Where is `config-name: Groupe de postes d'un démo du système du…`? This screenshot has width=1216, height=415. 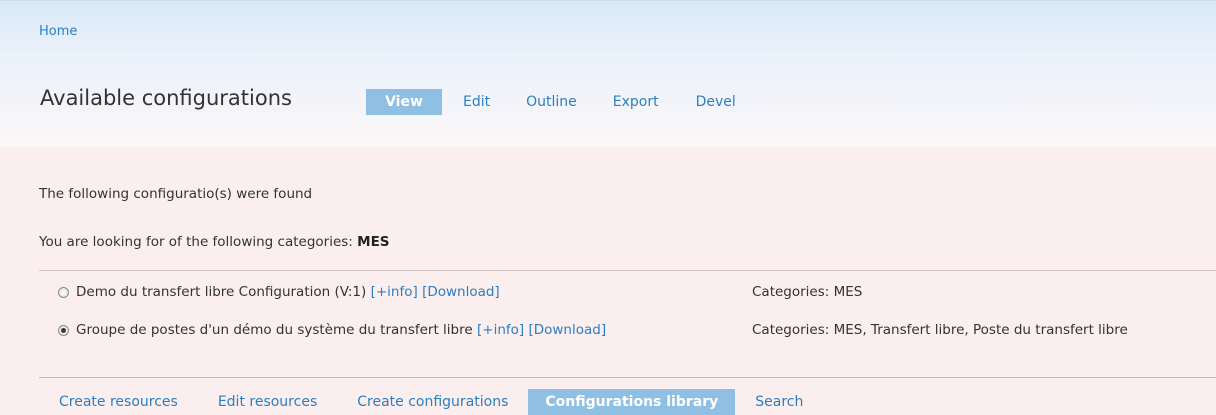 config-name: Groupe de postes d'un démo du système du… is located at coordinates (274, 330).